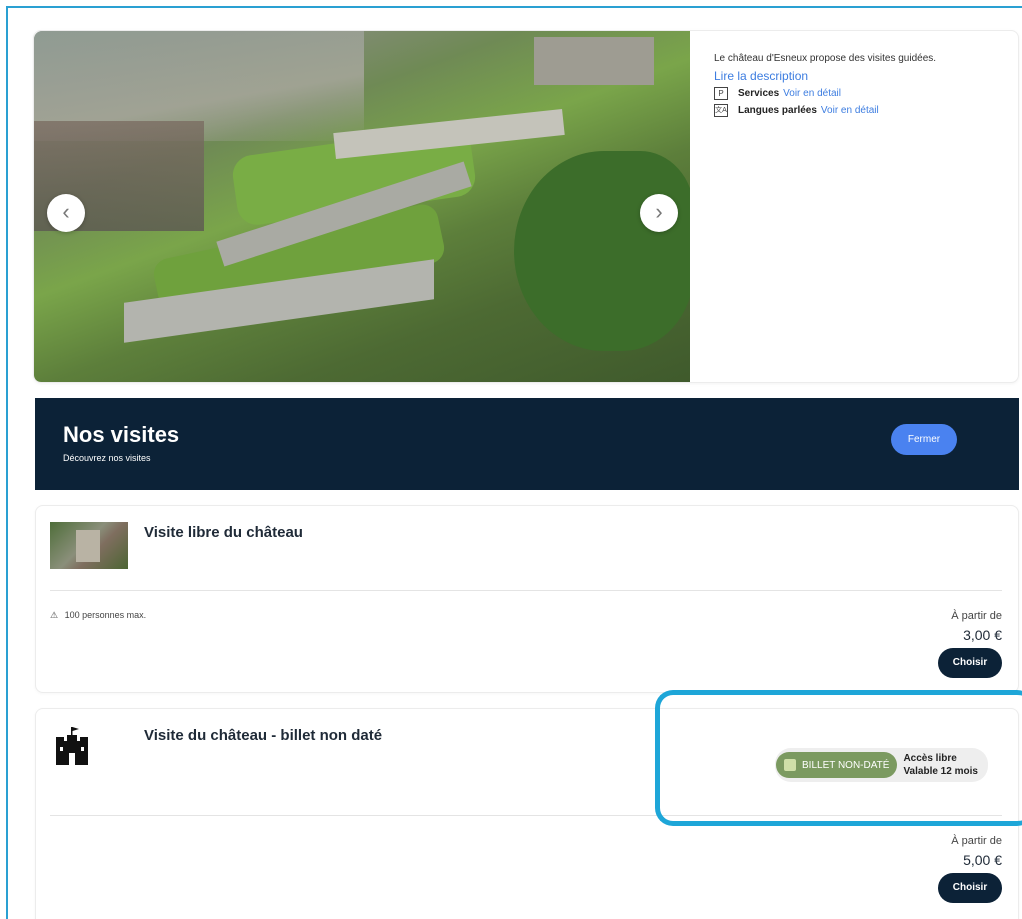 This screenshot has height=919, width=1022. What do you see at coordinates (72, 746) in the screenshot?
I see `castle-icon` at bounding box center [72, 746].